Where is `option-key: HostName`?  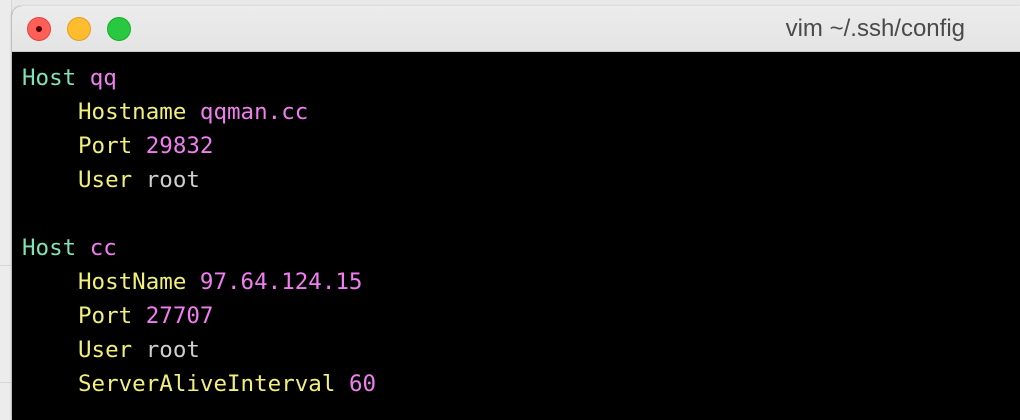
option-key: HostName is located at coordinates (132, 282).